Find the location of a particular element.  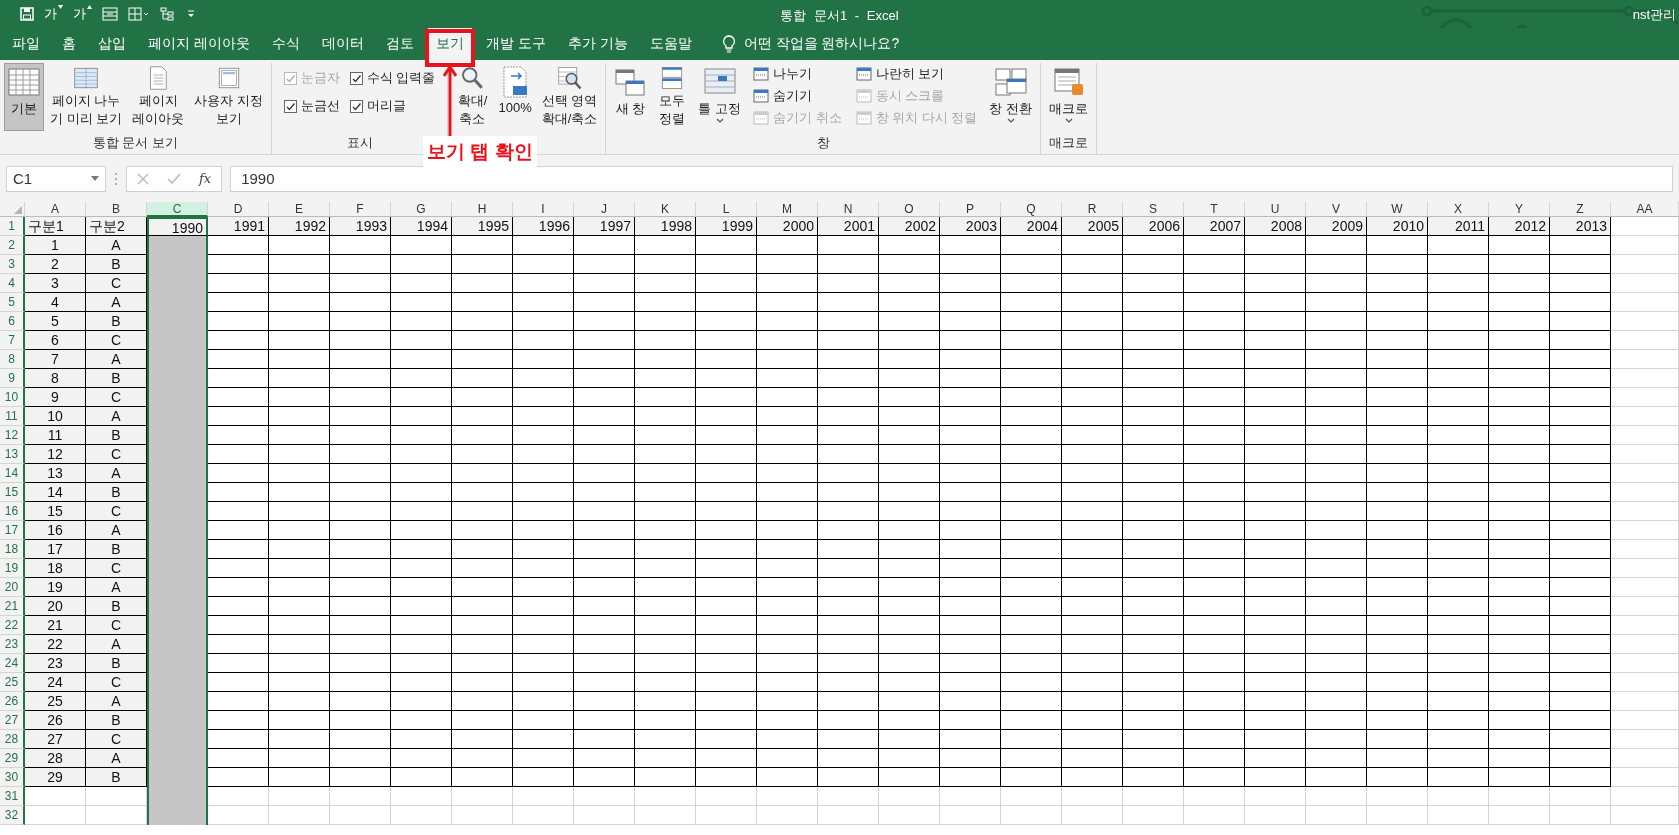

row-header: 32 is located at coordinates (12, 815).